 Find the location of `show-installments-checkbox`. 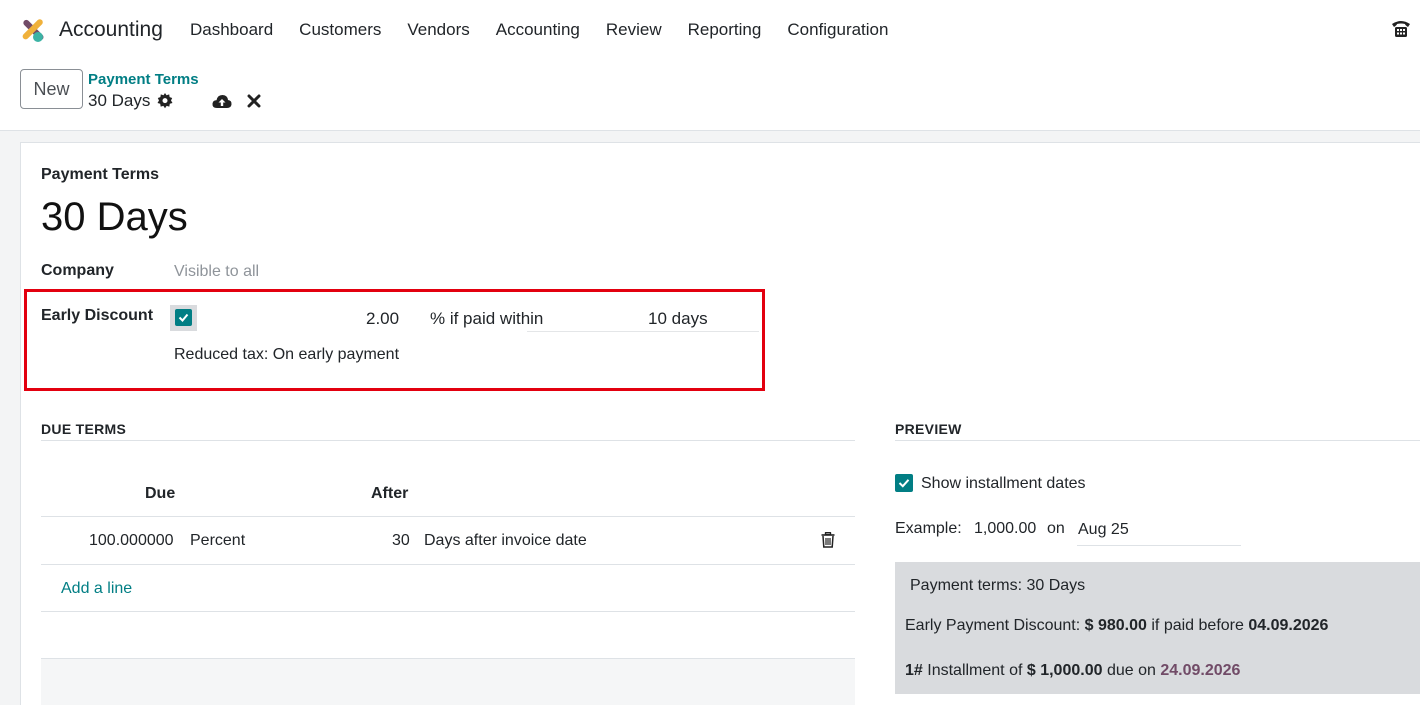

show-installments-checkbox is located at coordinates (904, 483).